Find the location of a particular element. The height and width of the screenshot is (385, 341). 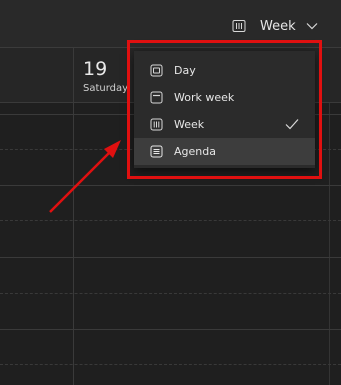

week-view-icon is located at coordinates (156, 124).